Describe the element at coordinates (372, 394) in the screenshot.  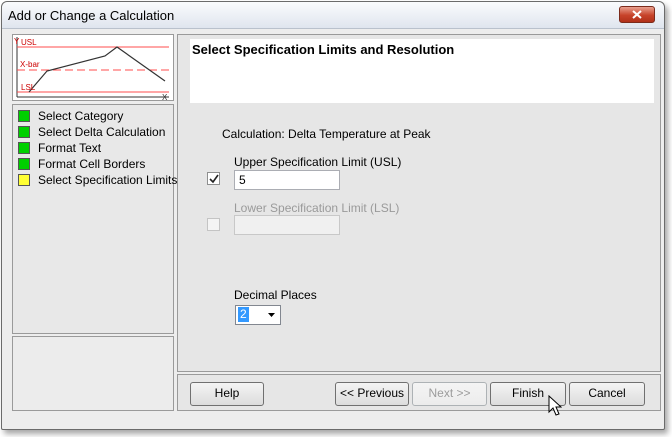
I see `previous-button: << Previous` at that location.